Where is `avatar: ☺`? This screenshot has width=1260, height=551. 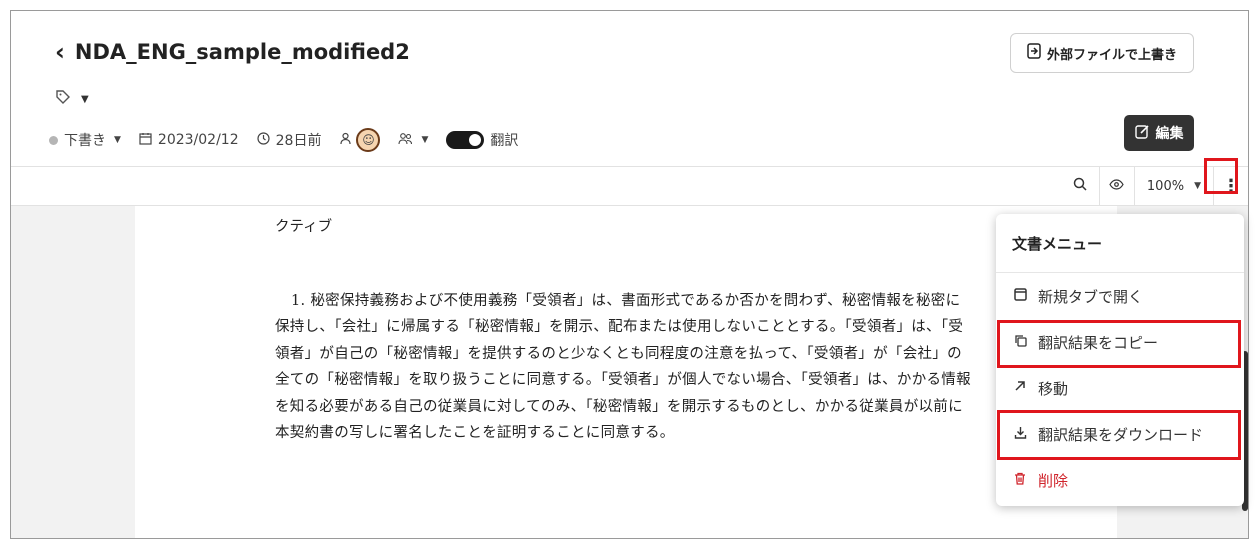 avatar: ☺ is located at coordinates (368, 140).